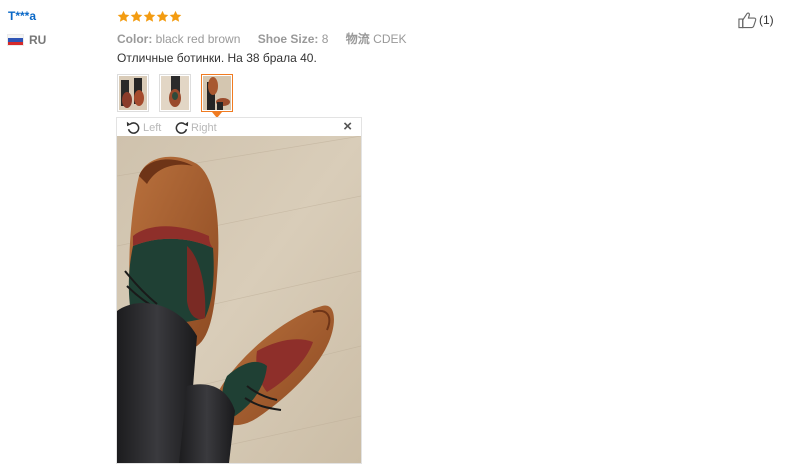 The height and width of the screenshot is (469, 790). Describe the element at coordinates (182, 127) in the screenshot. I see `rotate-right-icon` at that location.